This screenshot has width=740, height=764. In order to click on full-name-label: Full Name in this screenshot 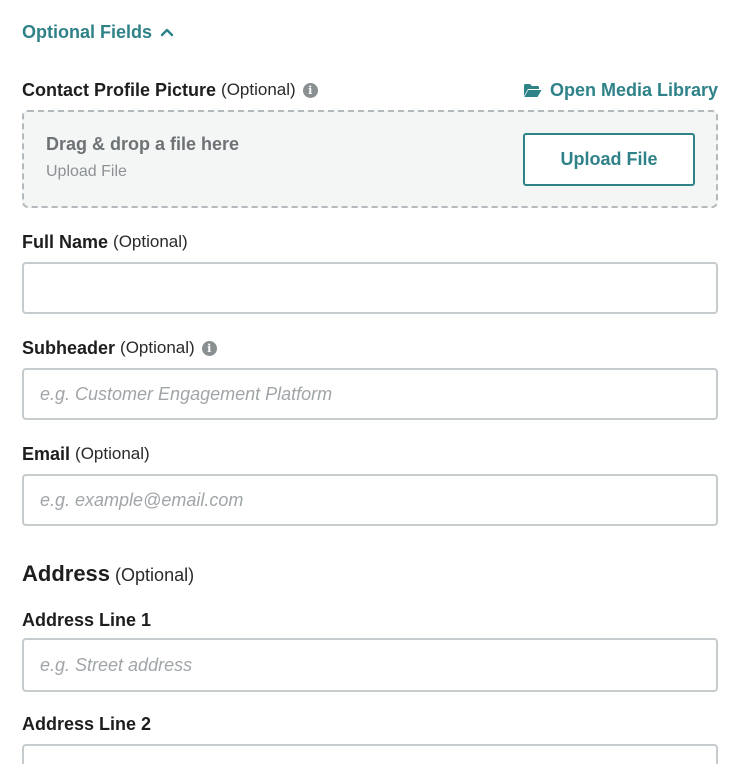, I will do `click(65, 241)`.